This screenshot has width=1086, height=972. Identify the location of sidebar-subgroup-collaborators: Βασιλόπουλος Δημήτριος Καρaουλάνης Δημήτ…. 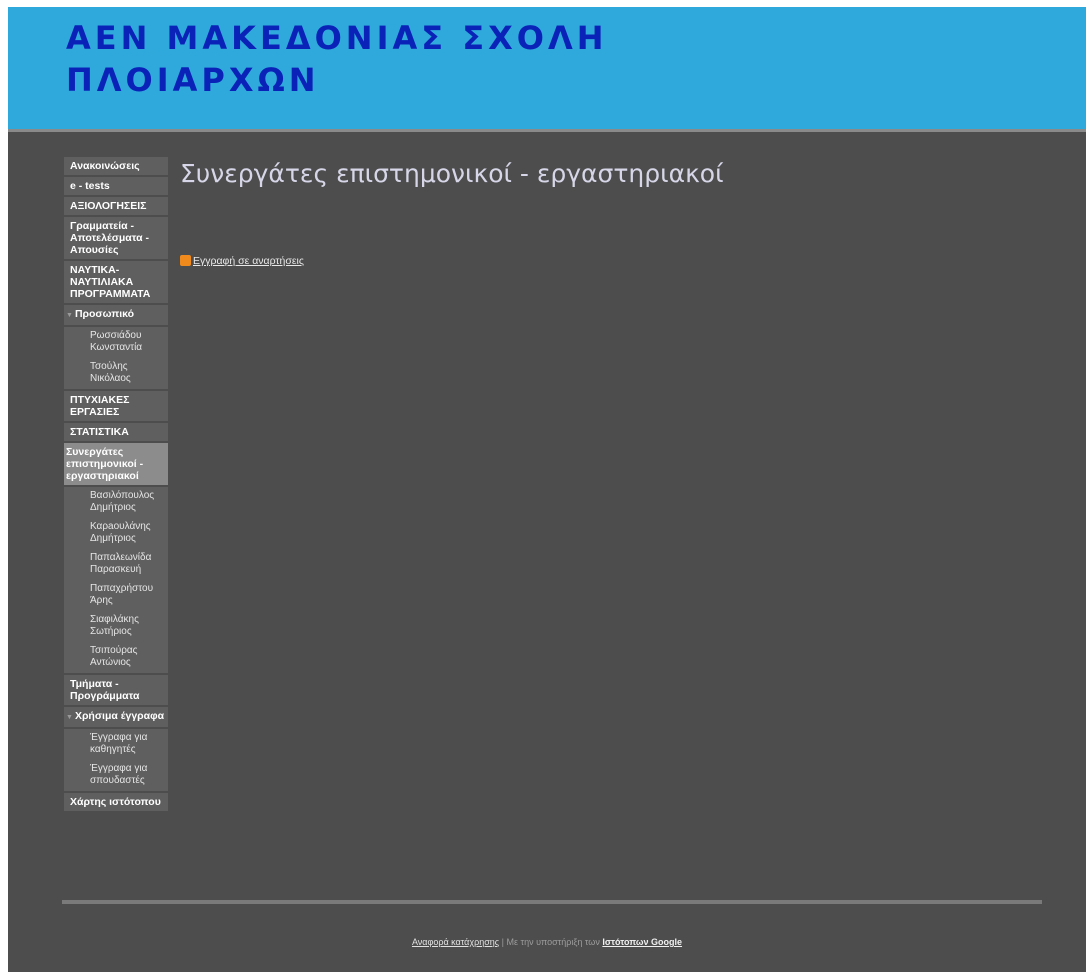
(116, 580).